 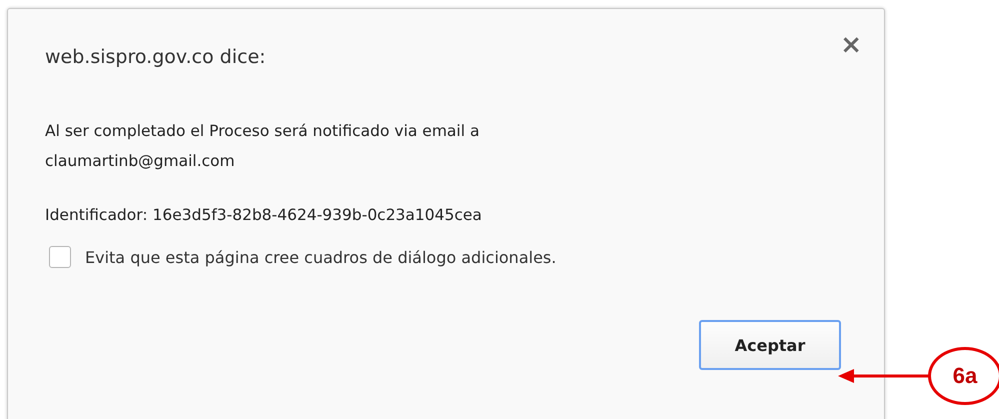 I want to click on message-text: claumartinb@gmail.com, so click(x=140, y=161).